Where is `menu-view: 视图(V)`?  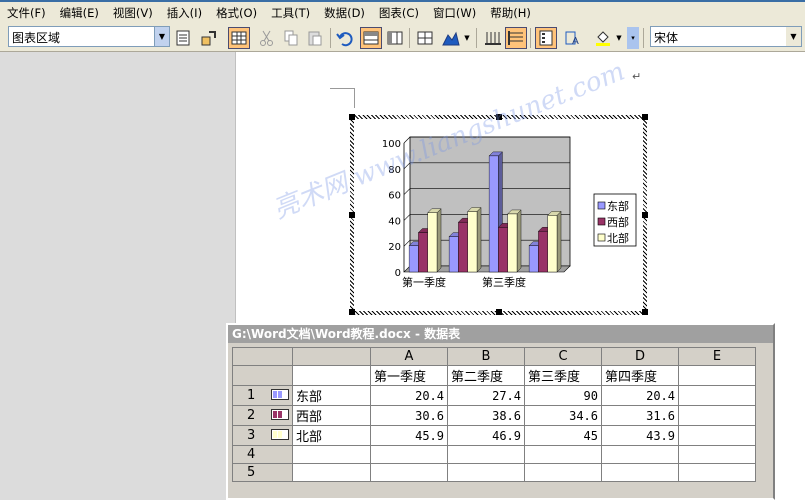 menu-view: 视图(V) is located at coordinates (133, 13).